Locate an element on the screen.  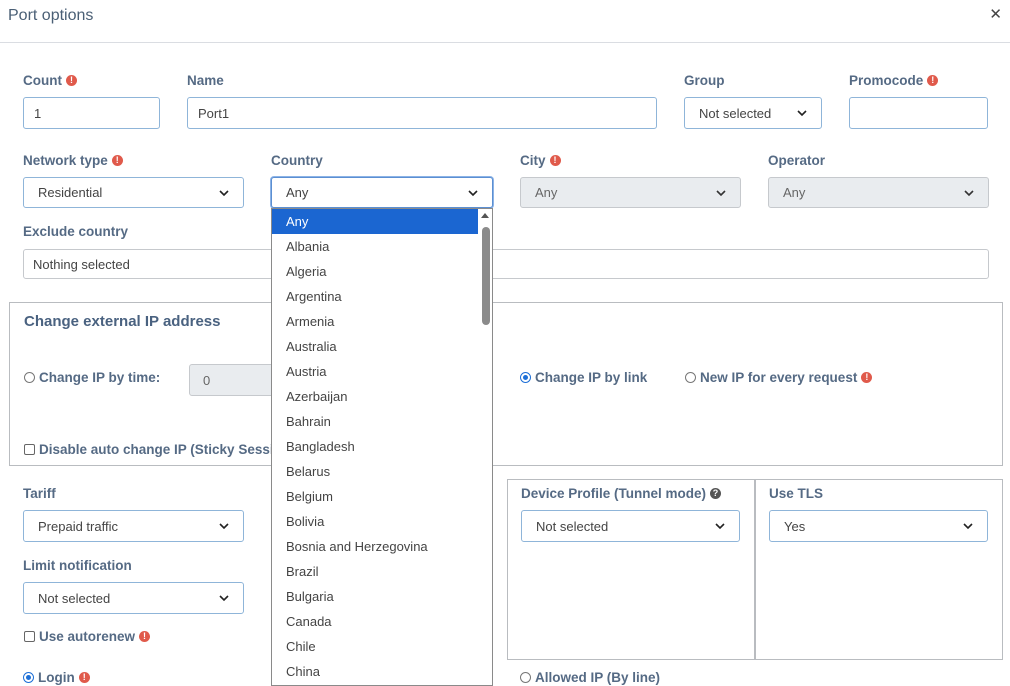
country-option: Armenia is located at coordinates (375, 321).